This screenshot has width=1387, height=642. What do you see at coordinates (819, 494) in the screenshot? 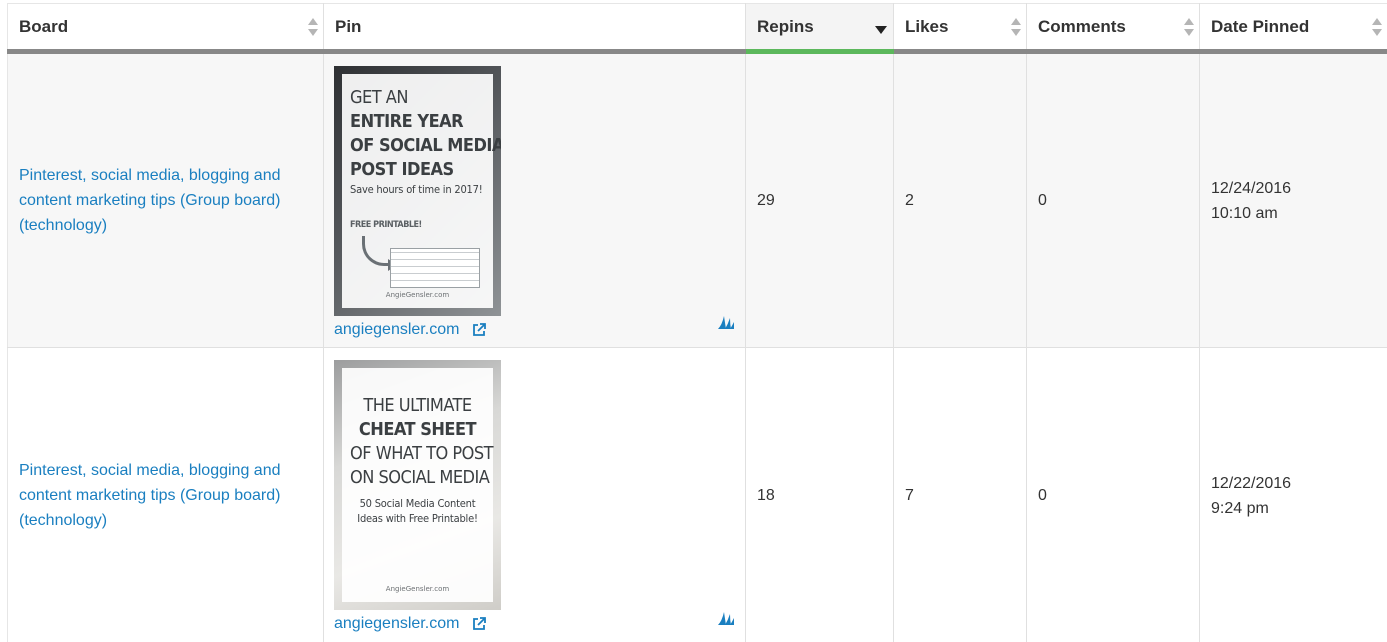
I see `repins-cell: 18` at bounding box center [819, 494].